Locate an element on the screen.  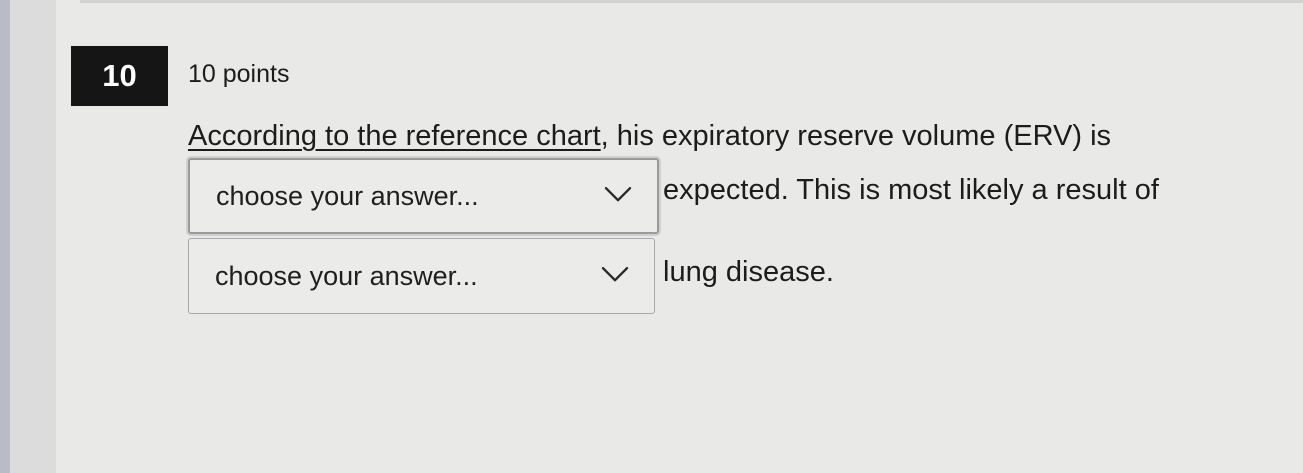
question-number: 10 is located at coordinates (119, 76).